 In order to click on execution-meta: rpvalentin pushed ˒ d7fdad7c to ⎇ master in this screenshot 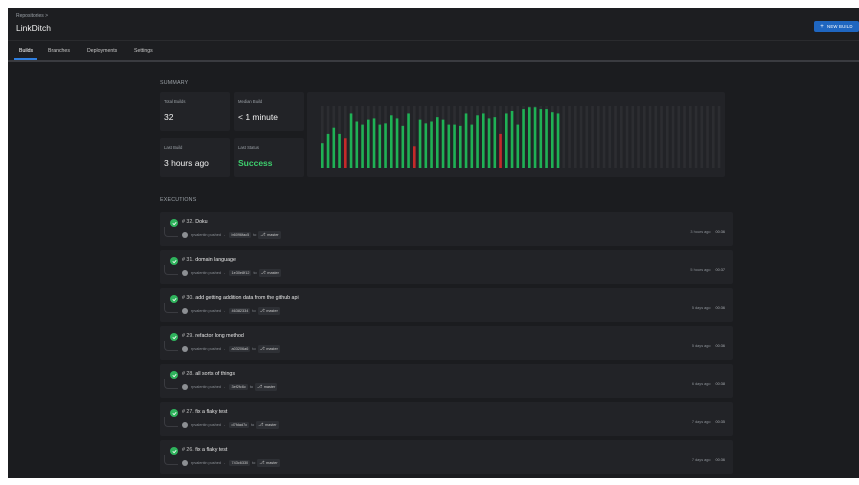, I will do `click(231, 424)`.